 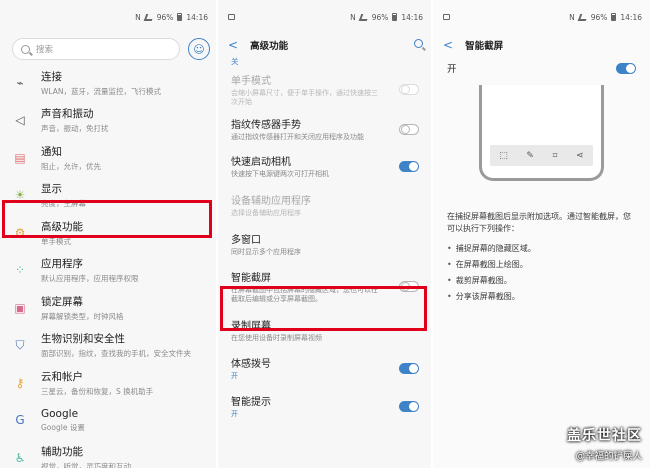 What do you see at coordinates (96, 49) in the screenshot?
I see `search-input: 搜索` at bounding box center [96, 49].